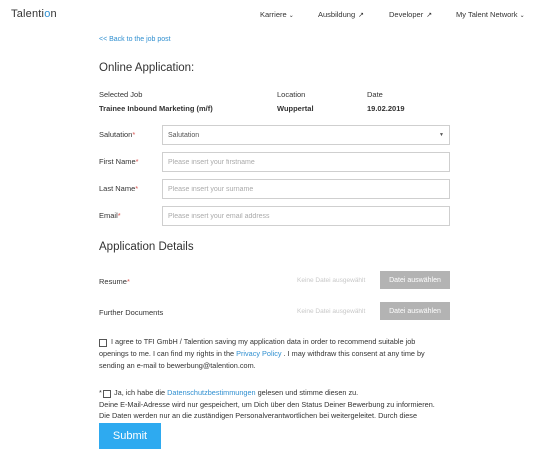  What do you see at coordinates (135, 39) in the screenshot?
I see `back-to-job-link: << Back to the job post` at bounding box center [135, 39].